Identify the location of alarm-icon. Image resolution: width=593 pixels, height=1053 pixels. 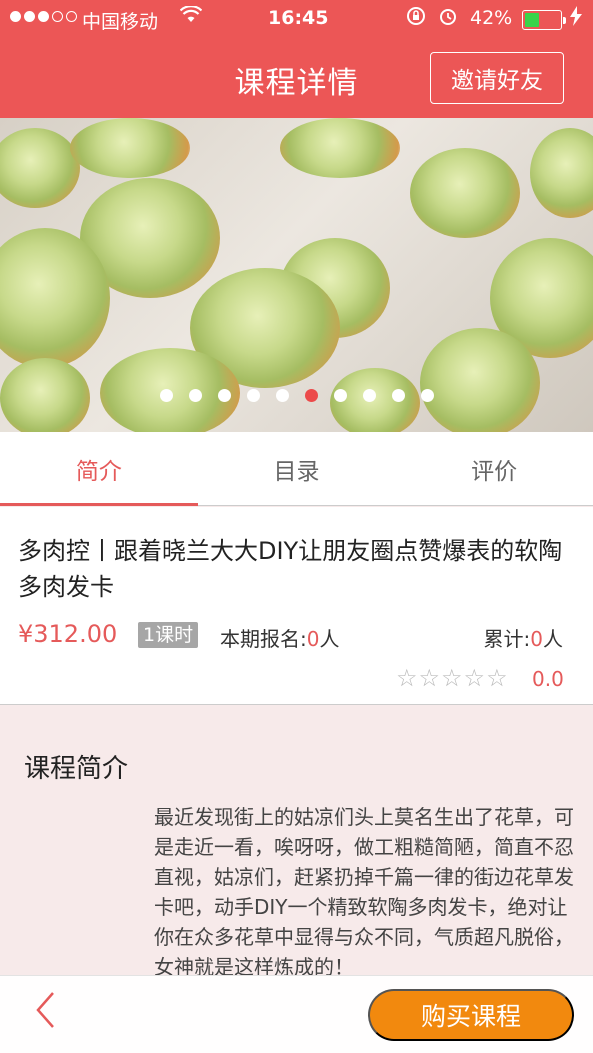
(448, 18).